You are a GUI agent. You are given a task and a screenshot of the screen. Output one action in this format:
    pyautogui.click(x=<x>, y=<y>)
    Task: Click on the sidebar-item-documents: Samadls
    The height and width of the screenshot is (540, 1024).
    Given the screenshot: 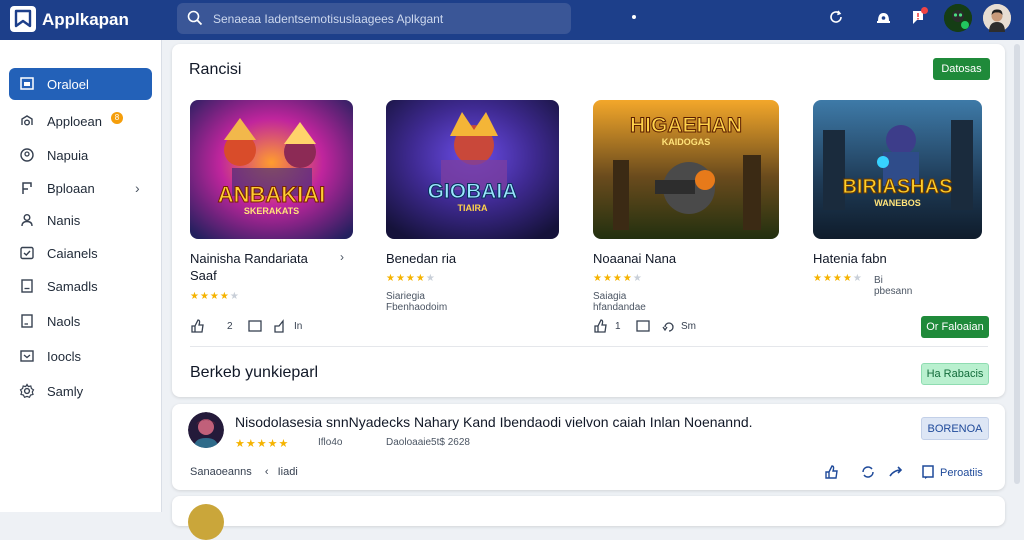 What is the action you would take?
    pyautogui.click(x=80, y=286)
    